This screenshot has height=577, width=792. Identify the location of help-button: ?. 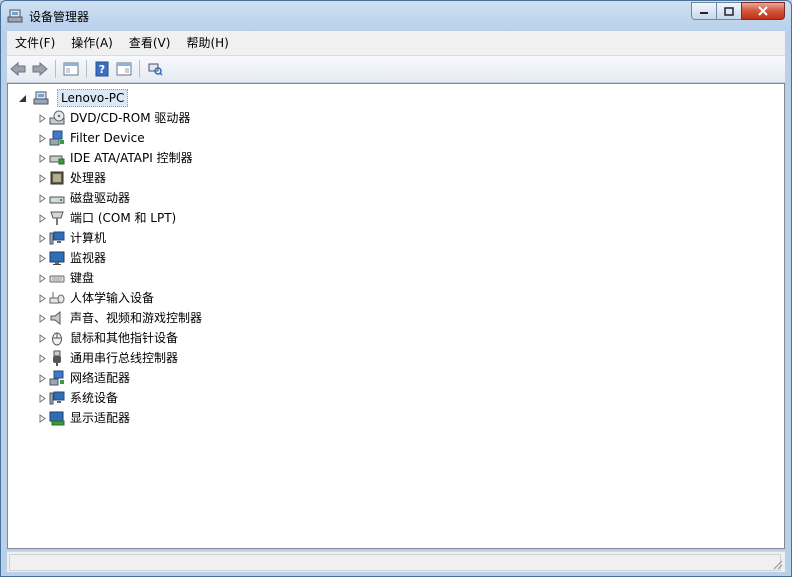
(102, 69).